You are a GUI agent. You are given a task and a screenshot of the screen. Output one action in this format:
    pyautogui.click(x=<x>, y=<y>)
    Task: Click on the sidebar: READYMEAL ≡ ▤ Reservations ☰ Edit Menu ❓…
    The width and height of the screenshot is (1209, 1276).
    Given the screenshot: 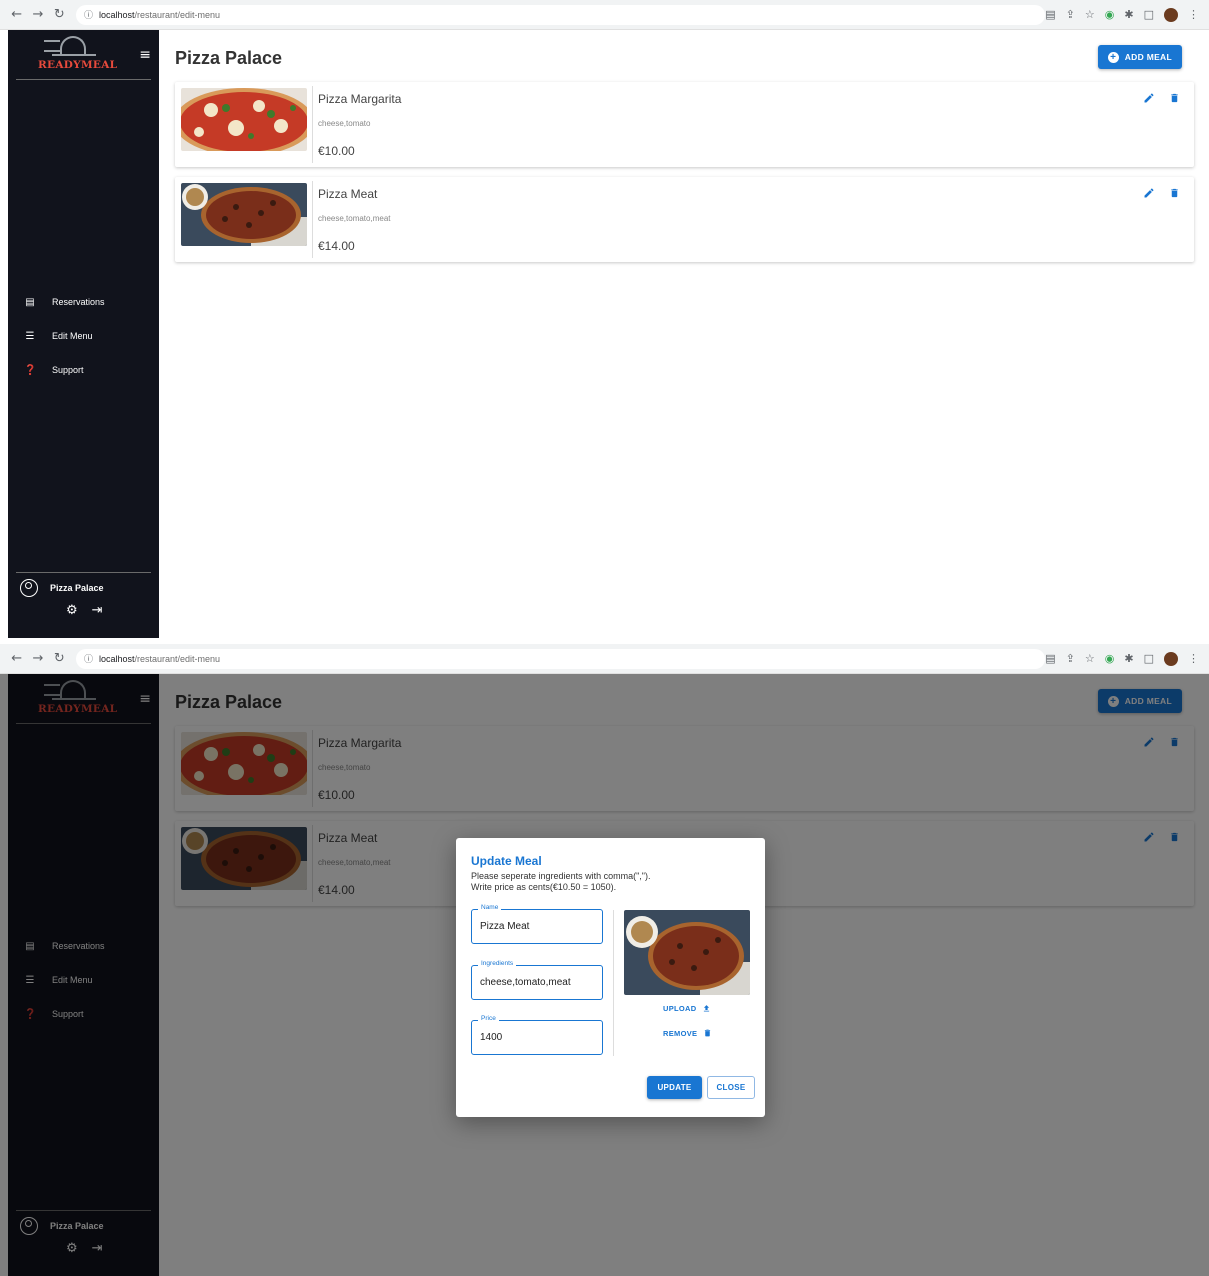 What is the action you would take?
    pyautogui.click(x=83, y=334)
    